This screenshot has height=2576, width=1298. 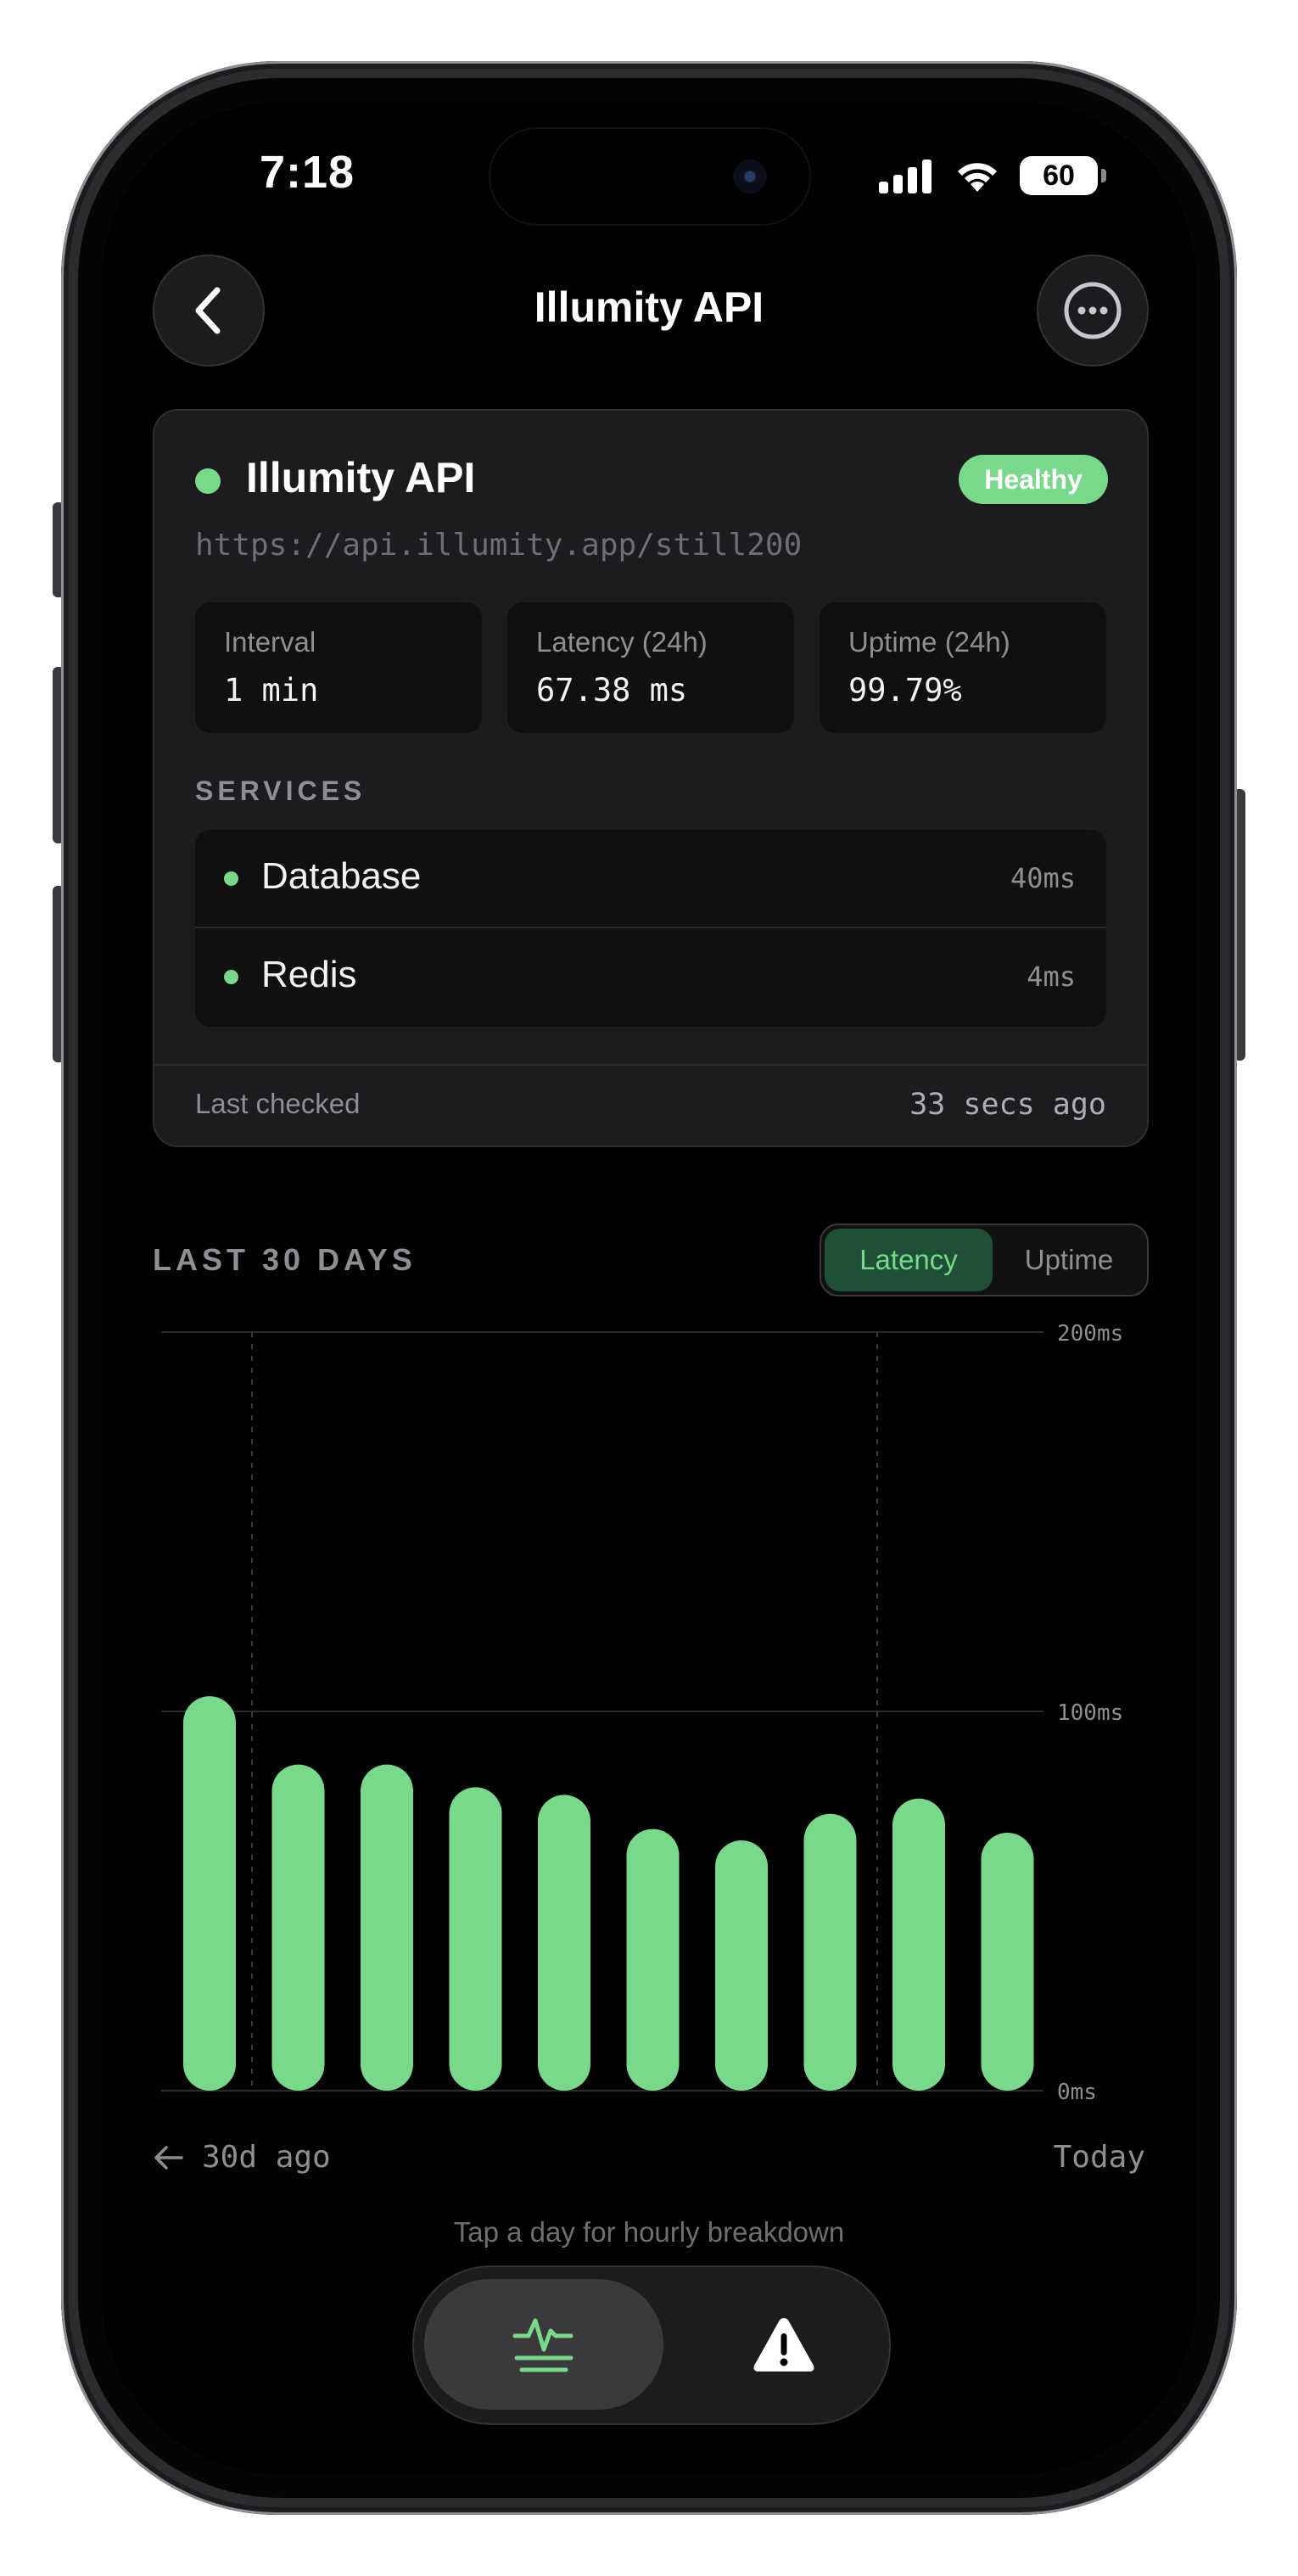 What do you see at coordinates (309, 974) in the screenshot?
I see `service-name: Redis` at bounding box center [309, 974].